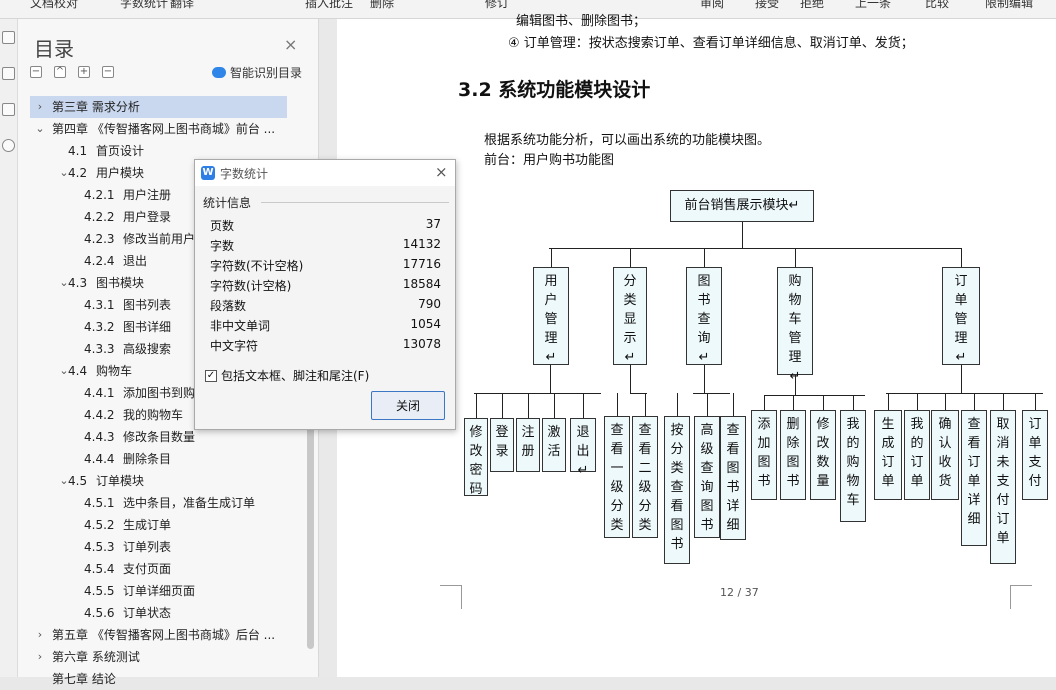  I want to click on diagram-module-box: 图书查询↵, so click(704, 316).